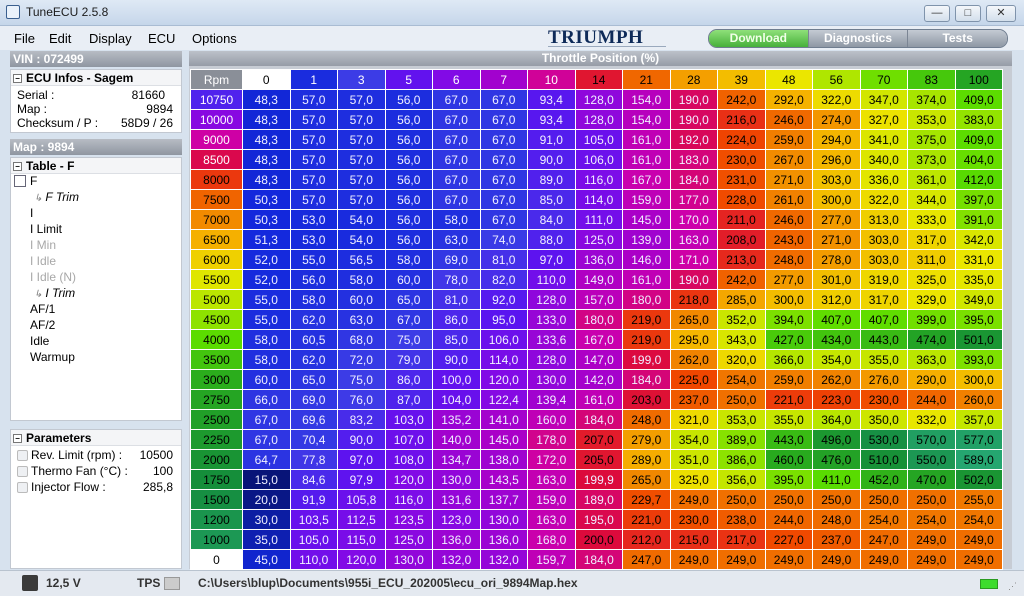  Describe the element at coordinates (741, 419) in the screenshot. I see `map-cell: 353,0` at that location.